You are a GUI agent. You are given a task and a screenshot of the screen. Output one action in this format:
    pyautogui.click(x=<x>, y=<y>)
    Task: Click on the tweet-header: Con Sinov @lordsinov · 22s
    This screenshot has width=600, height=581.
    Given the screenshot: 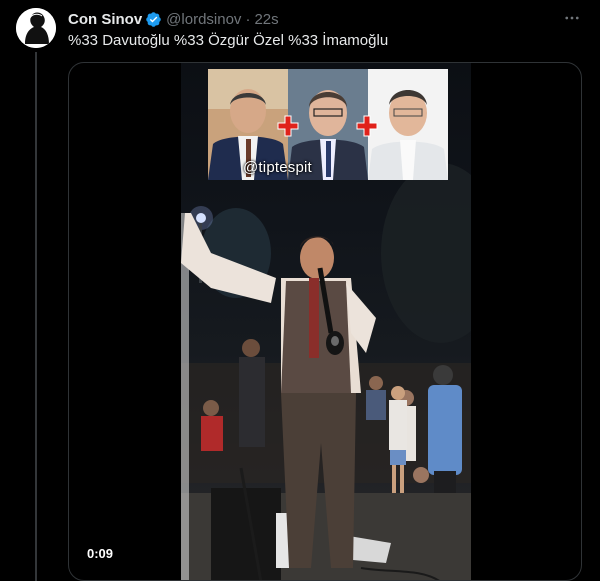 What is the action you would take?
    pyautogui.click(x=173, y=19)
    